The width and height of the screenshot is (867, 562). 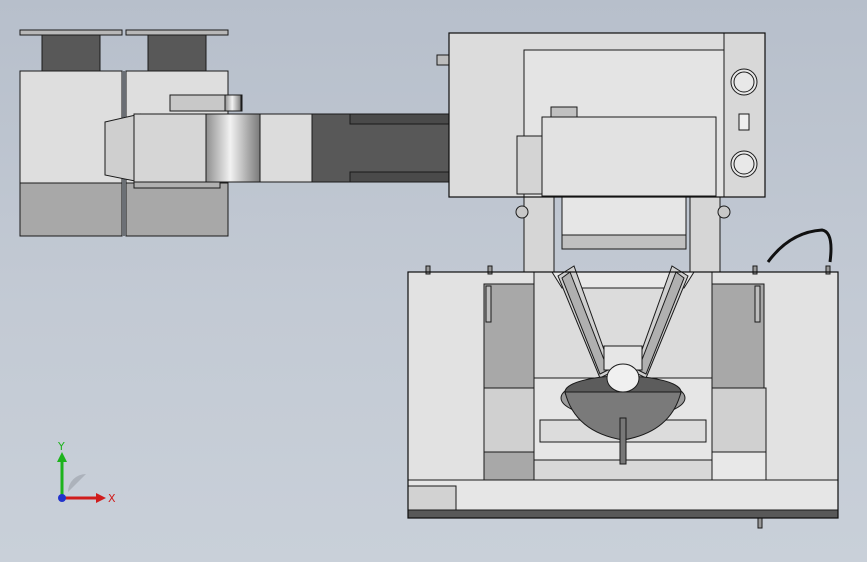 I want to click on triad-arc, so click(x=77, y=483).